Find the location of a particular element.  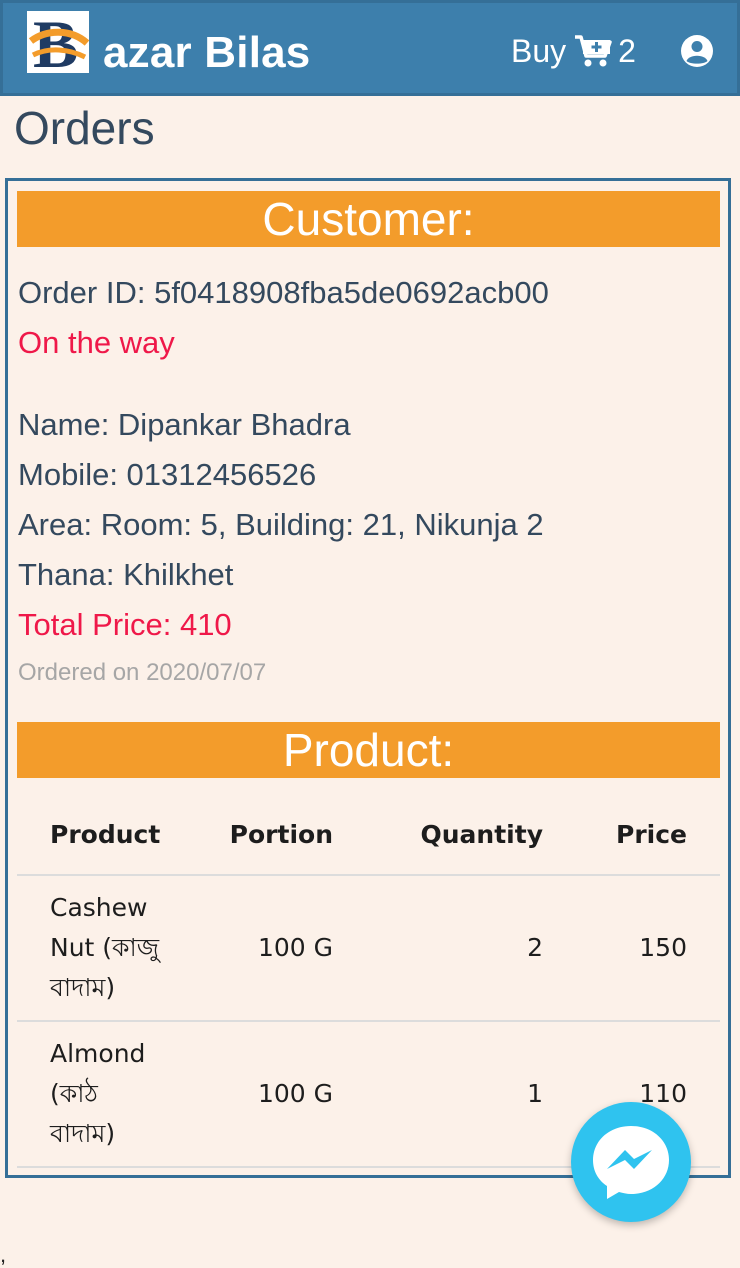

navbar: B azar Bilas Buy 2 is located at coordinates (370, 48).